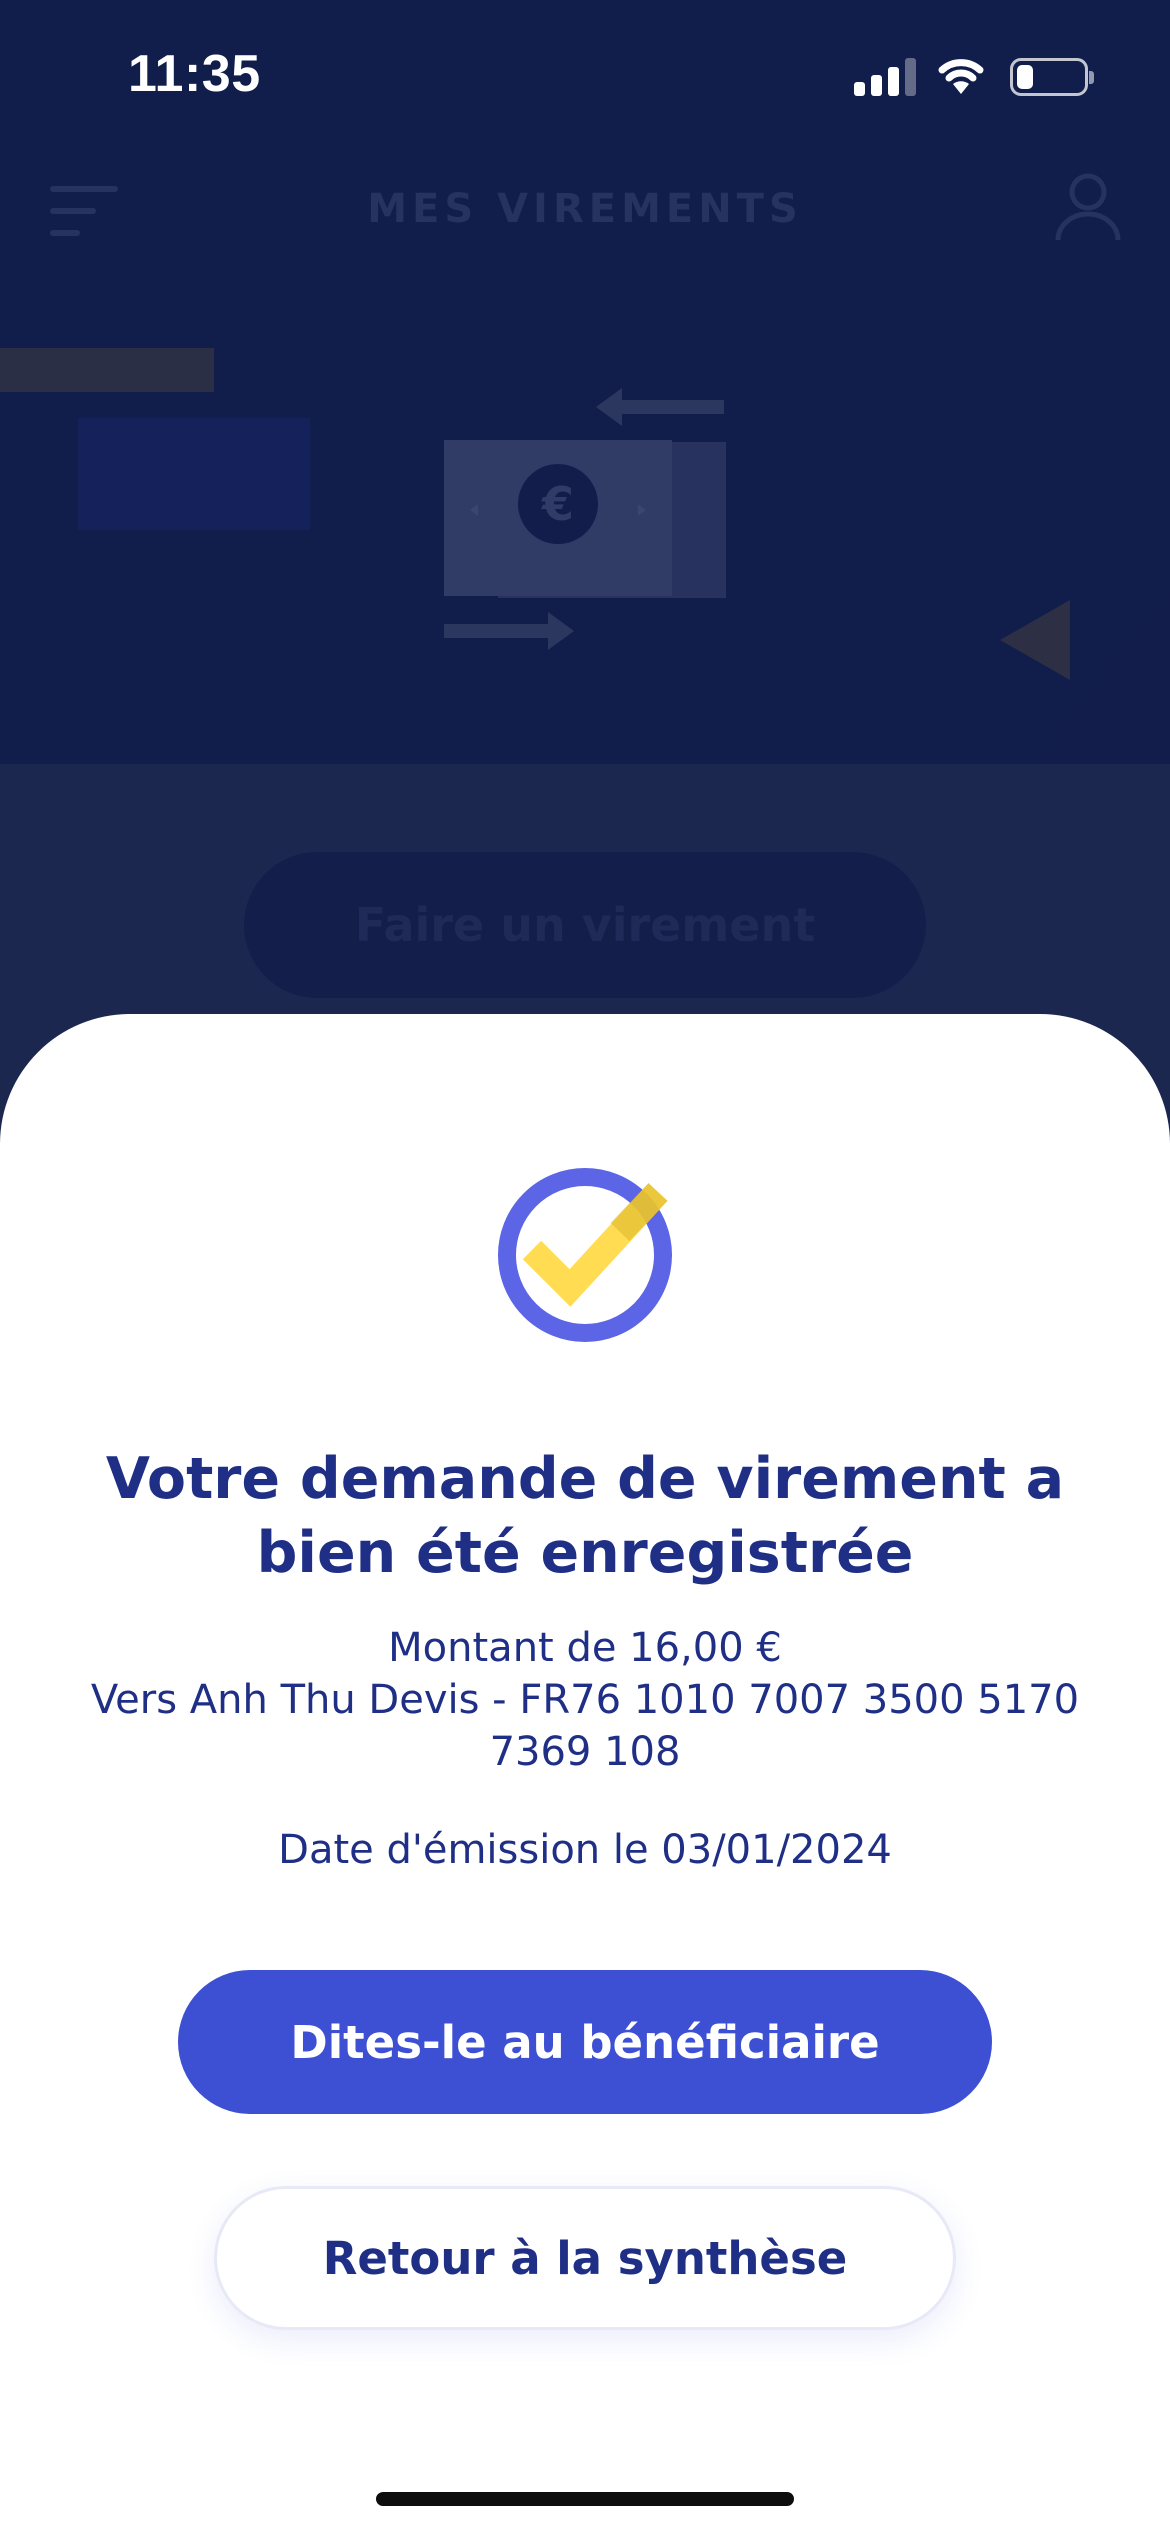 This screenshot has height=2532, width=1170. Describe the element at coordinates (585, 1648) in the screenshot. I see `amount-text: Montant de 16,00 €` at that location.